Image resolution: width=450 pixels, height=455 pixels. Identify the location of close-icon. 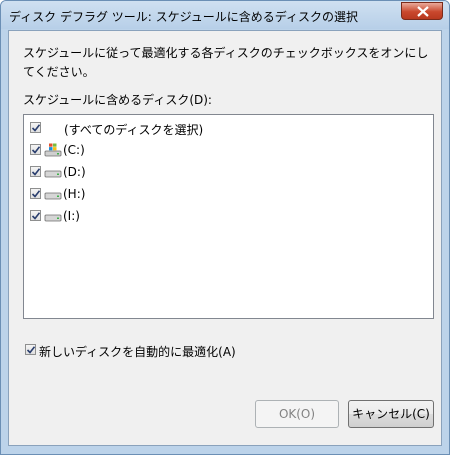
(423, 11).